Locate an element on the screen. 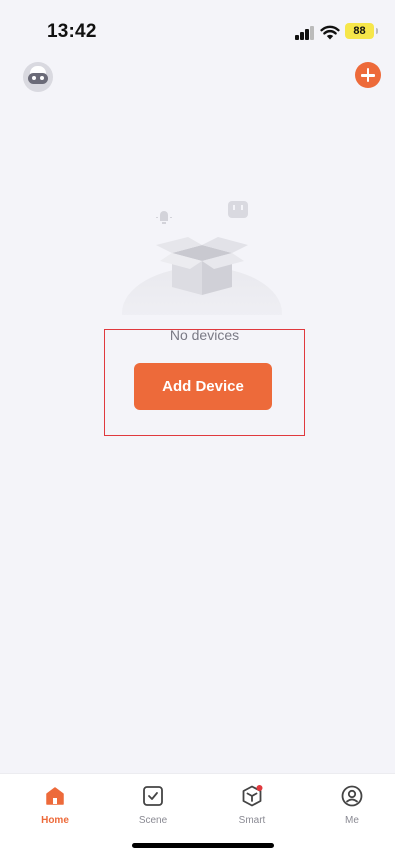 This screenshot has width=395, height=852. empty-state-message: No devices is located at coordinates (204, 335).